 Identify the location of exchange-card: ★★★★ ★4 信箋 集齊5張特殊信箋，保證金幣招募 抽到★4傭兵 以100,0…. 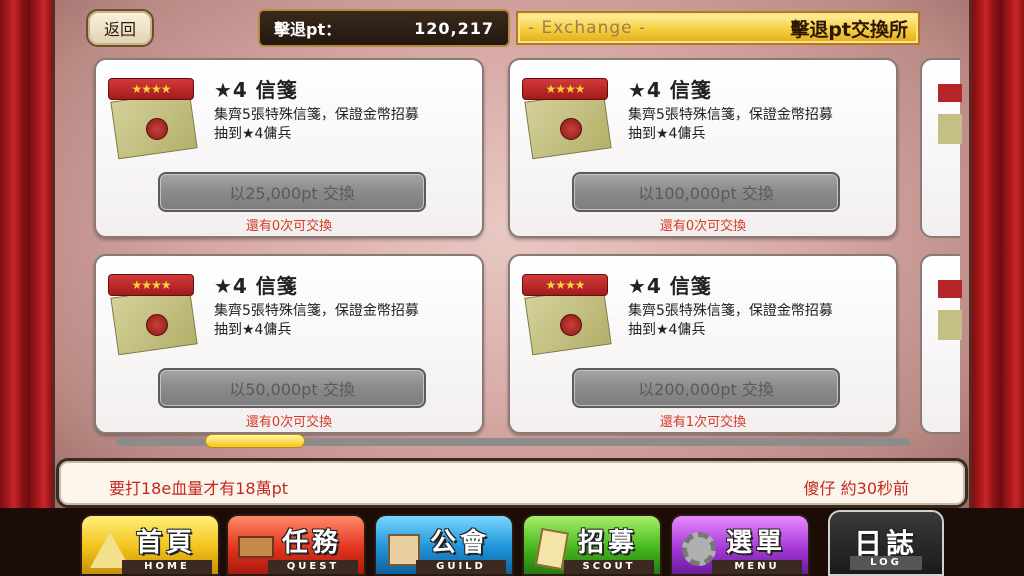
(703, 148).